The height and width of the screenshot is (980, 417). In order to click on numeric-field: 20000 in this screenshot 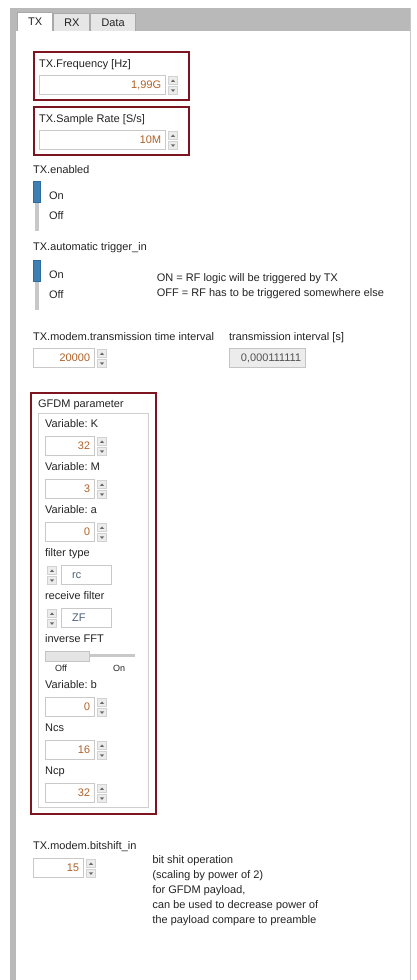, I will do `click(64, 358)`.